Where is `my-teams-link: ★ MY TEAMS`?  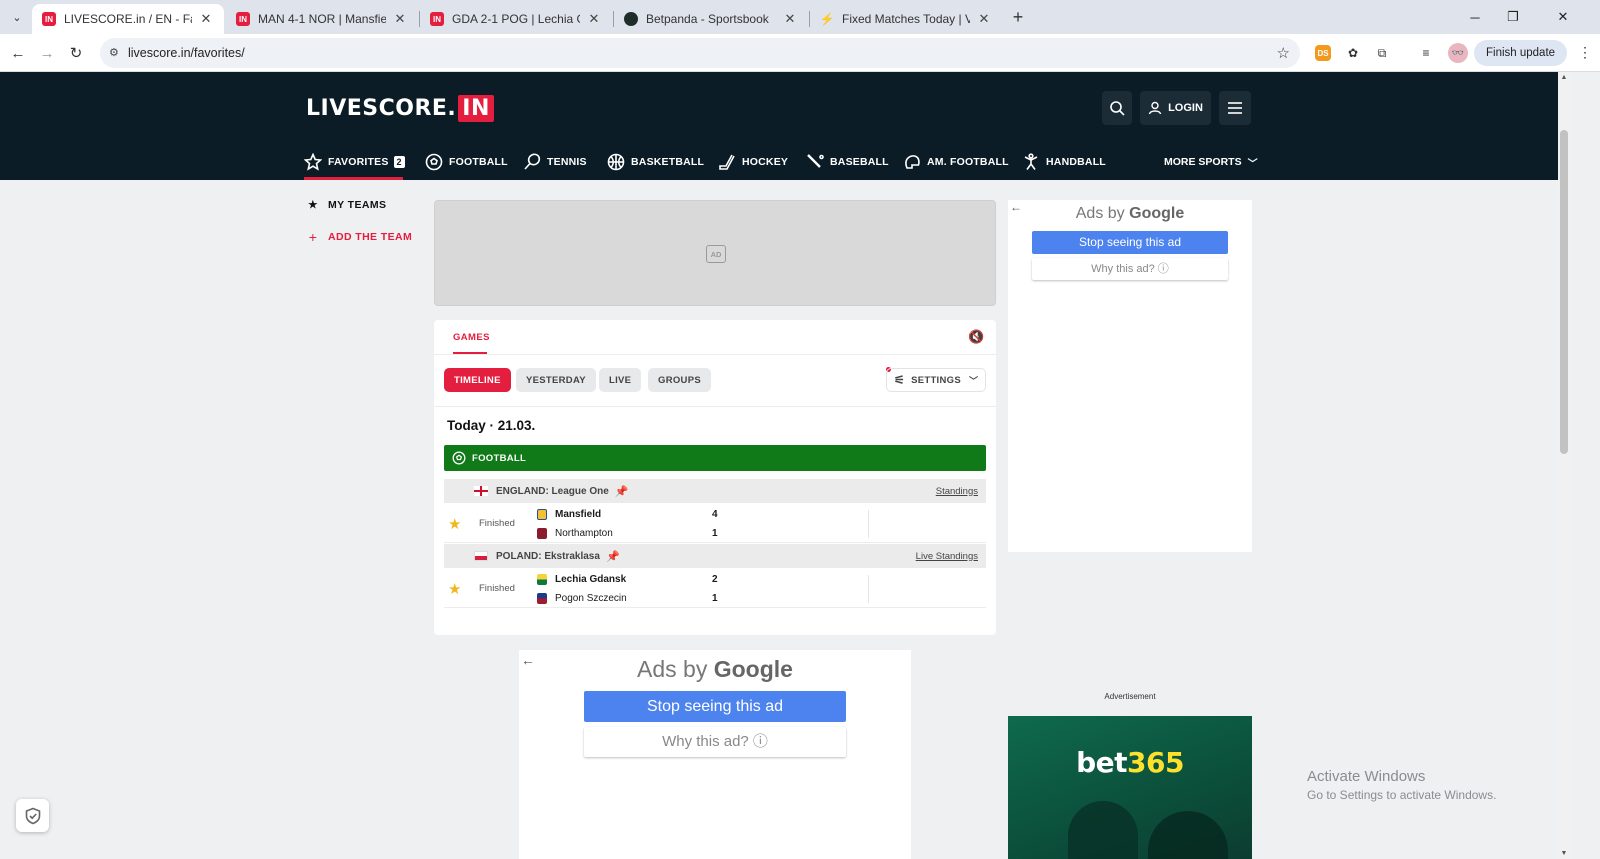
my-teams-link: ★ MY TEAMS is located at coordinates (346, 205).